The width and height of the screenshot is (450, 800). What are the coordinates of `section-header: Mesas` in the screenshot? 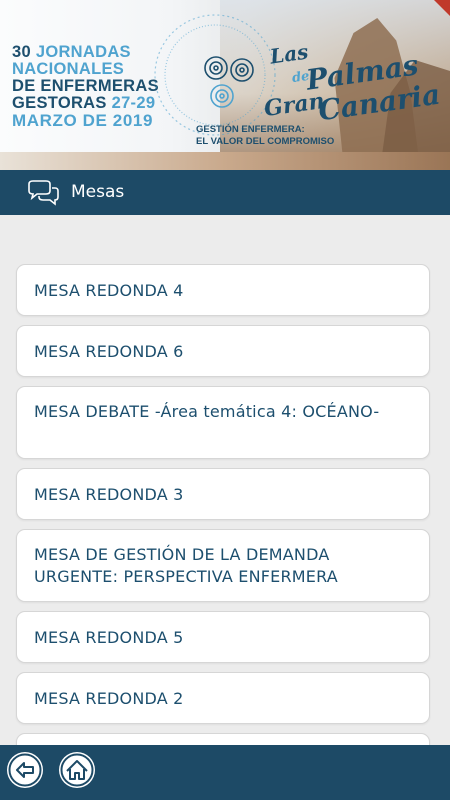 It's located at (225, 192).